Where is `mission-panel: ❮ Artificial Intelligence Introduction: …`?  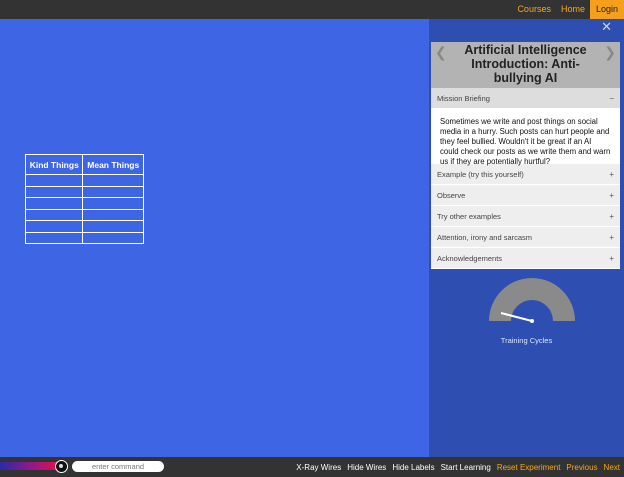
mission-panel: ❮ Artificial Intelligence Introduction: … is located at coordinates (525, 155).